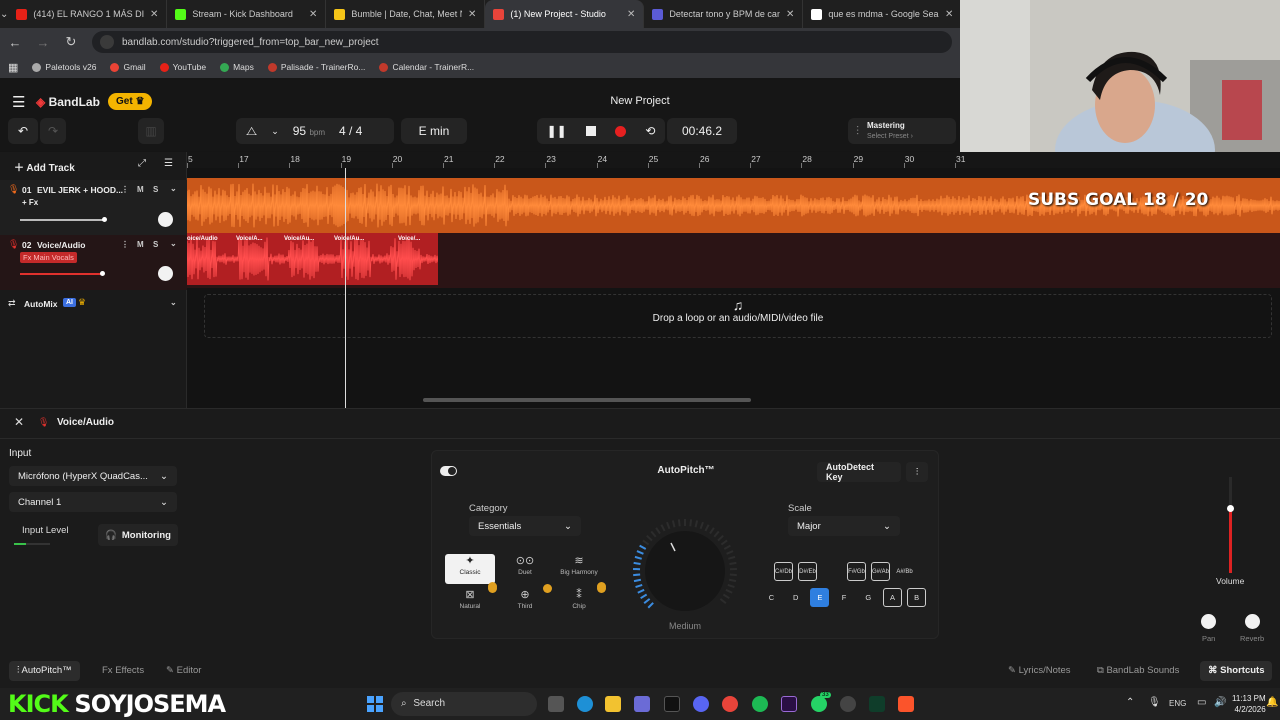  Describe the element at coordinates (579, 569) in the screenshot. I see `mode-big-harmony: ≋ Big Harmony` at that location.